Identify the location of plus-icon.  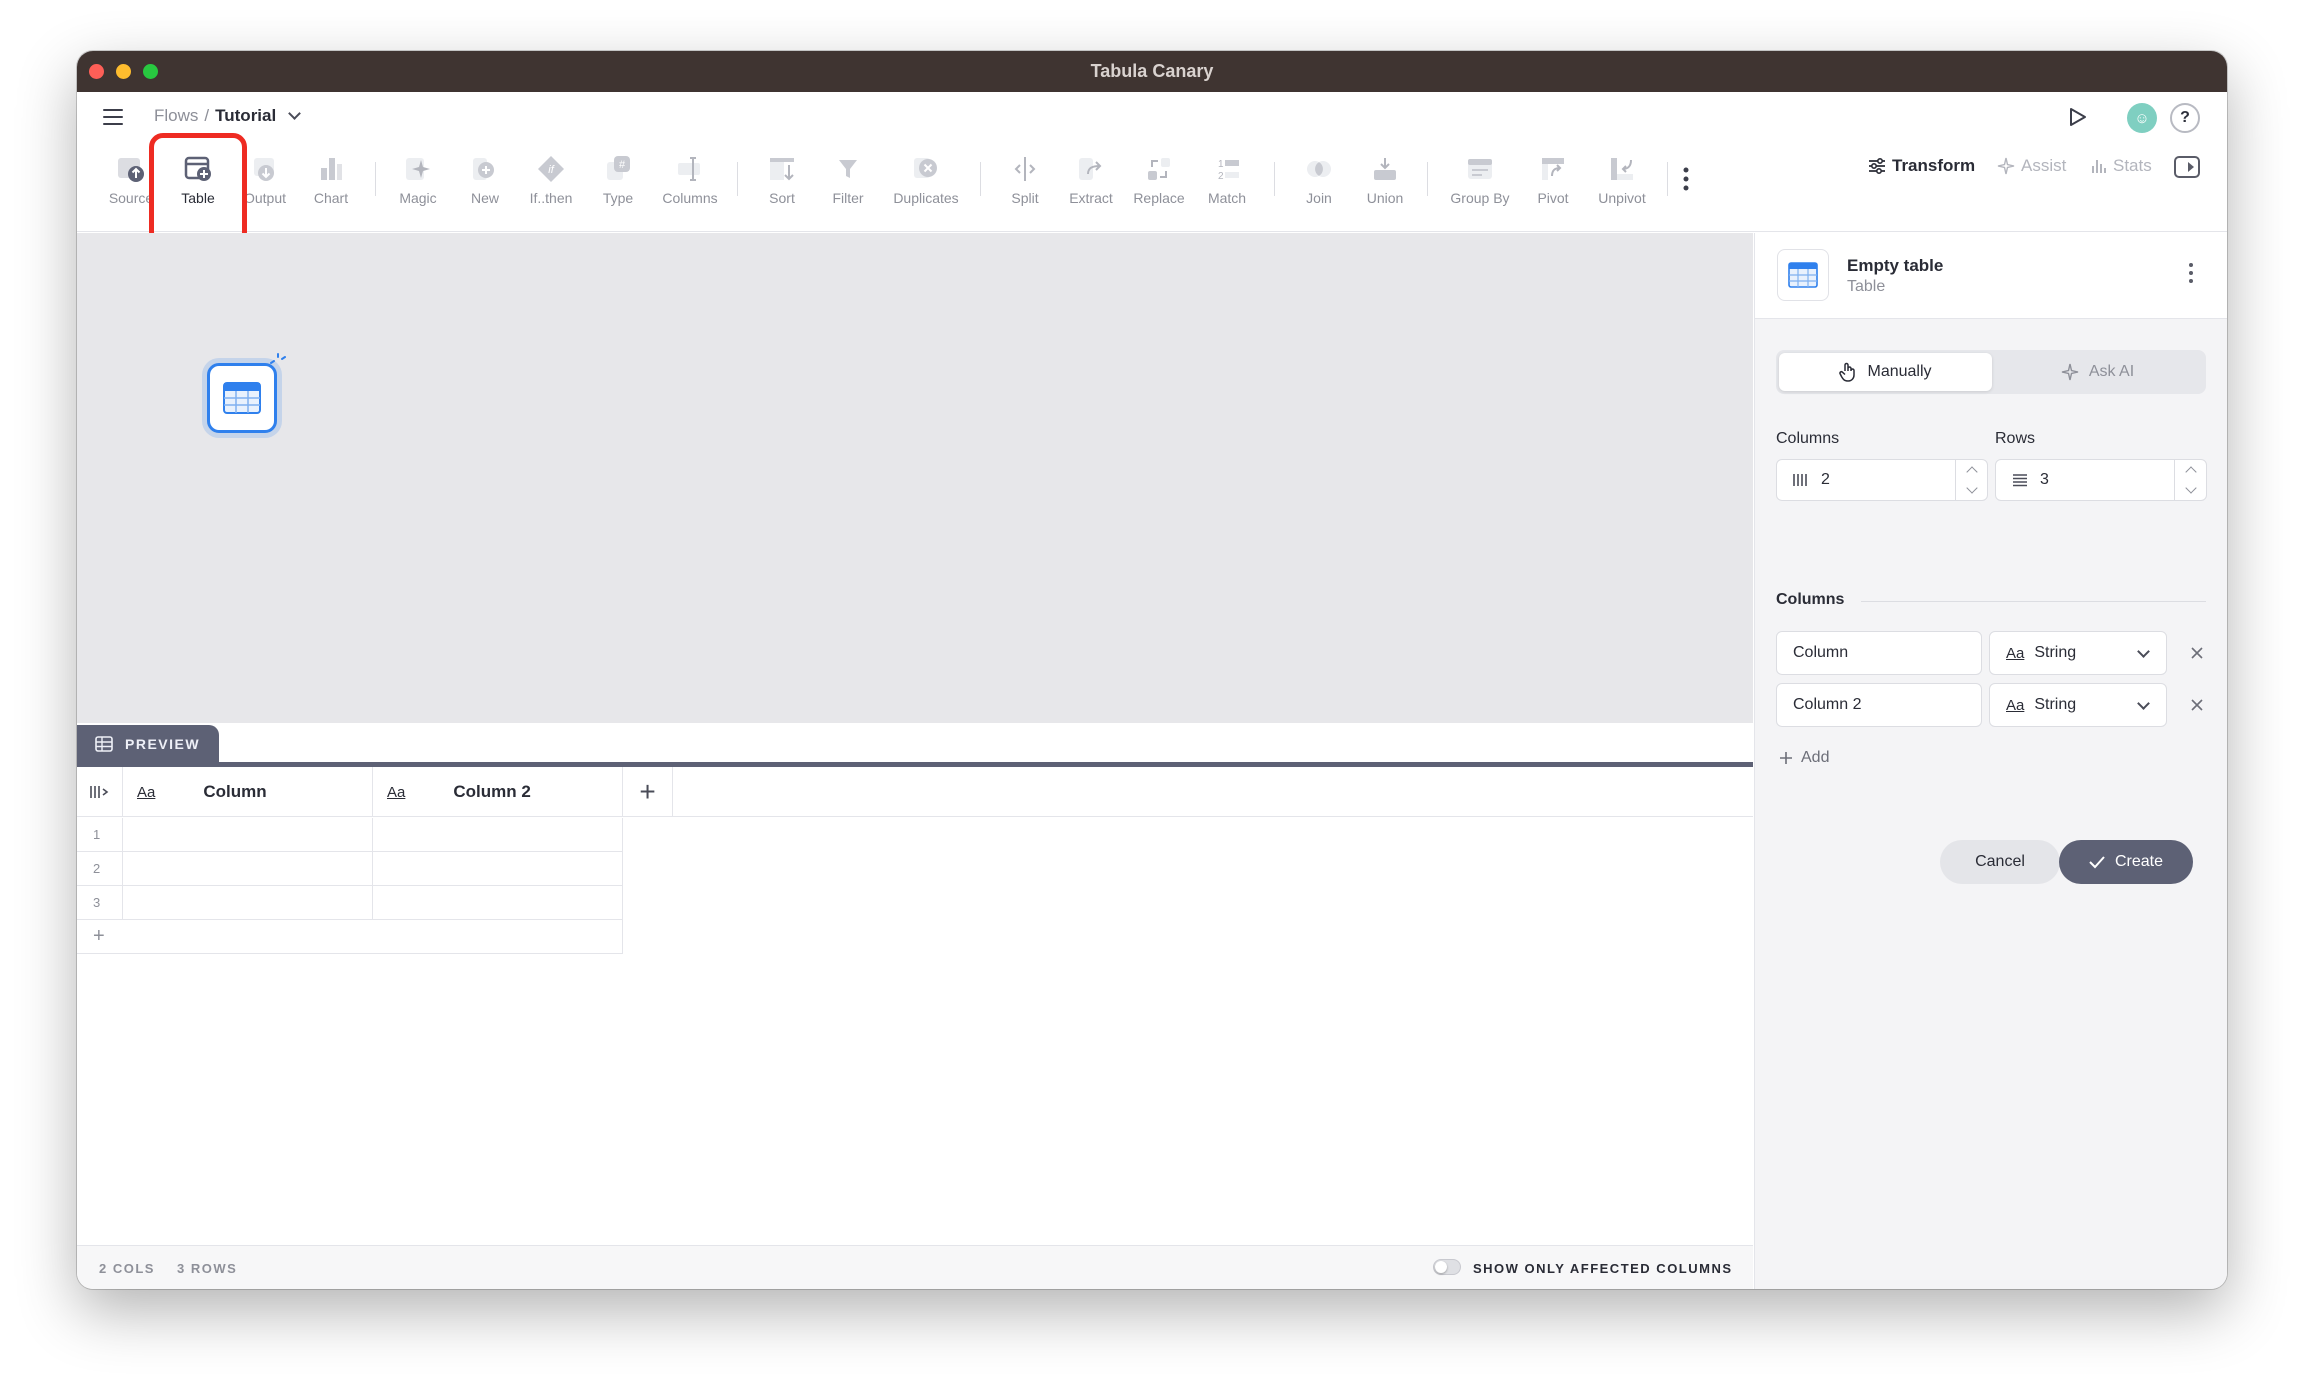
(1786, 758).